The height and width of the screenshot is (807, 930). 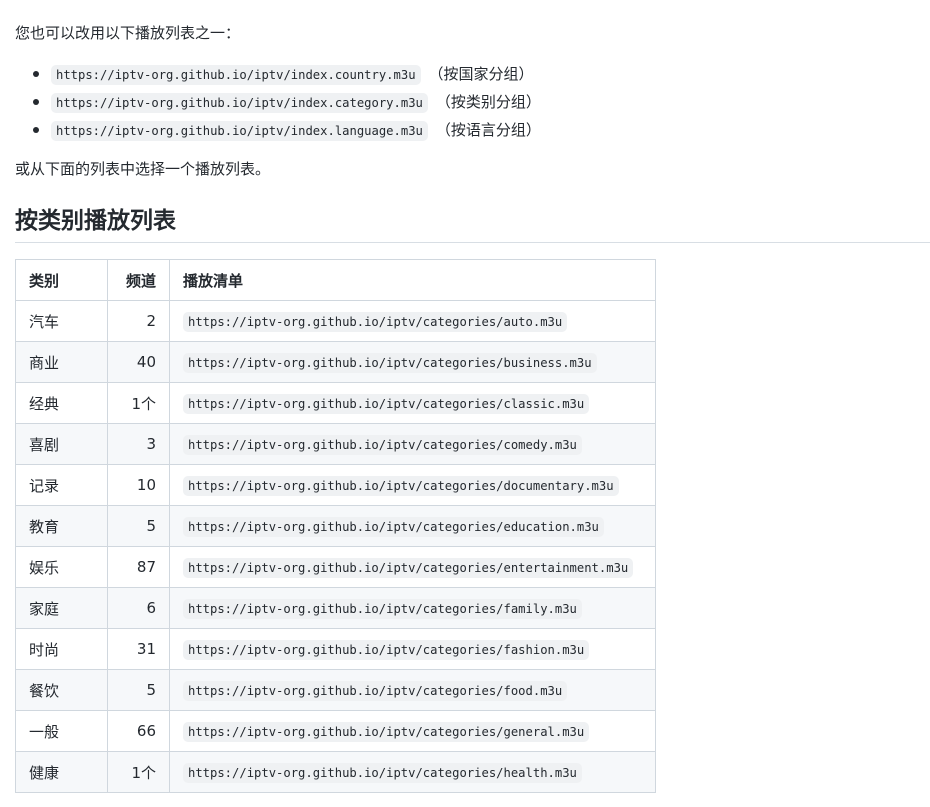 What do you see at coordinates (143, 169) in the screenshot?
I see `outro-text: 或从下面的列表中选择一个播放列表。` at bounding box center [143, 169].